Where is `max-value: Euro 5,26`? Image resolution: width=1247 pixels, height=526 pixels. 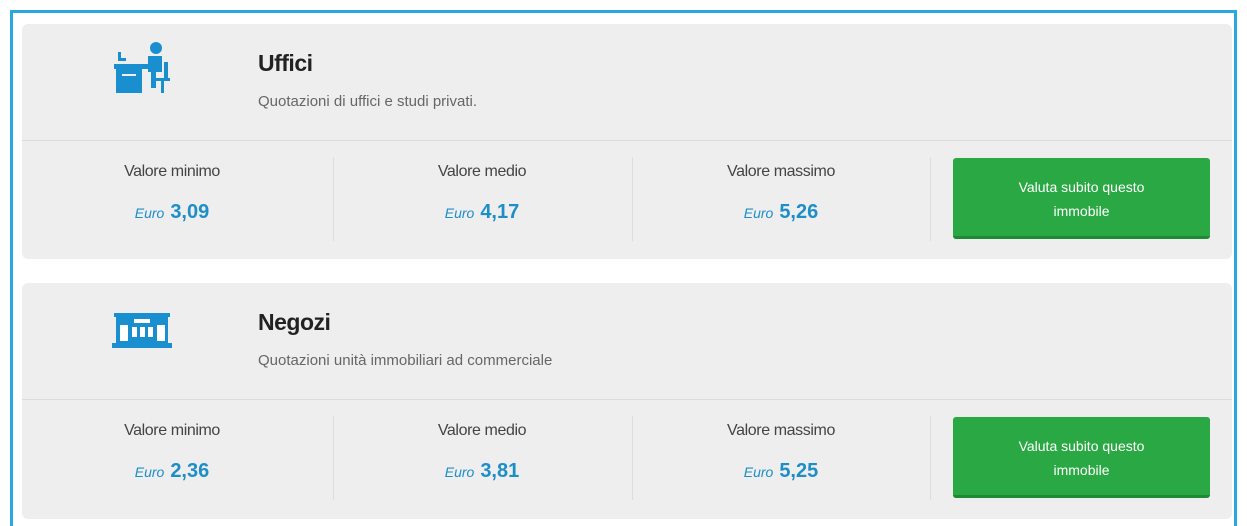 max-value: Euro 5,26 is located at coordinates (781, 212).